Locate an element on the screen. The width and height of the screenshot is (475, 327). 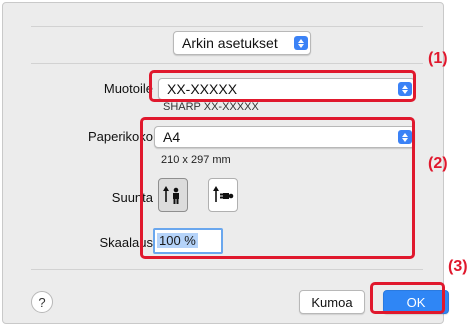
popup-stepper-icon is located at coordinates (301, 43).